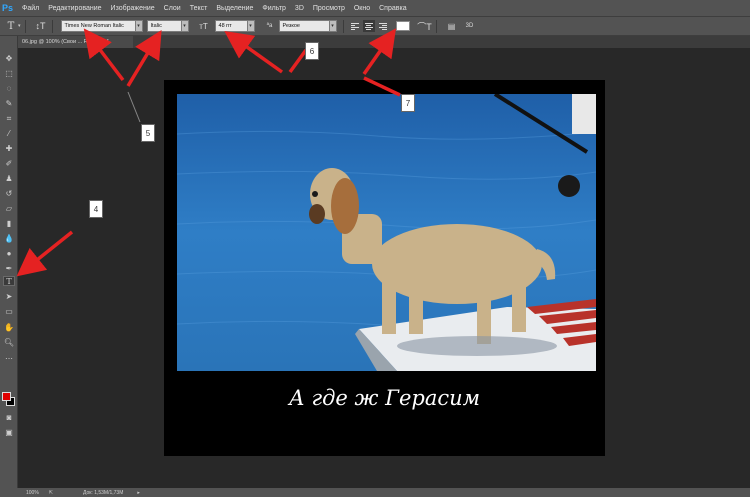  I want to click on screen-mode-icon: ▣, so click(9, 433).